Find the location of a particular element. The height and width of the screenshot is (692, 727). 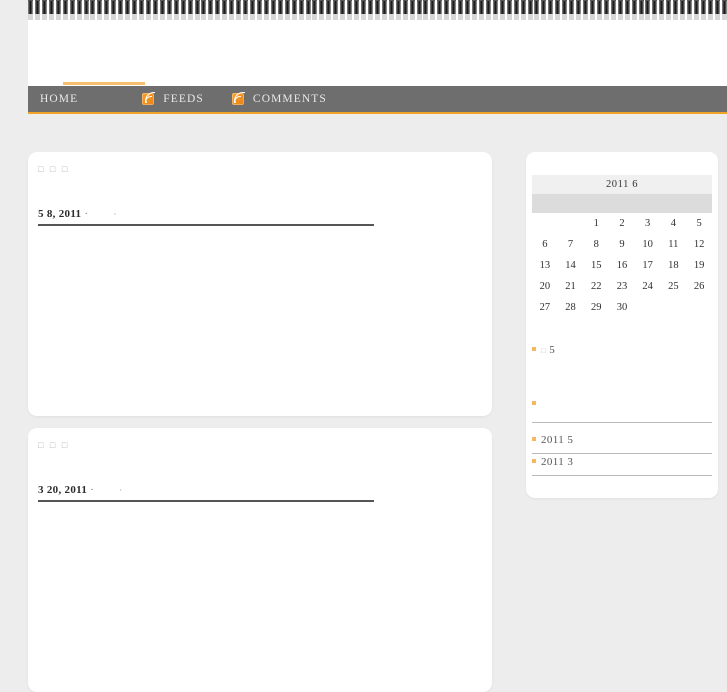

calendar-day: 10 is located at coordinates (648, 244).